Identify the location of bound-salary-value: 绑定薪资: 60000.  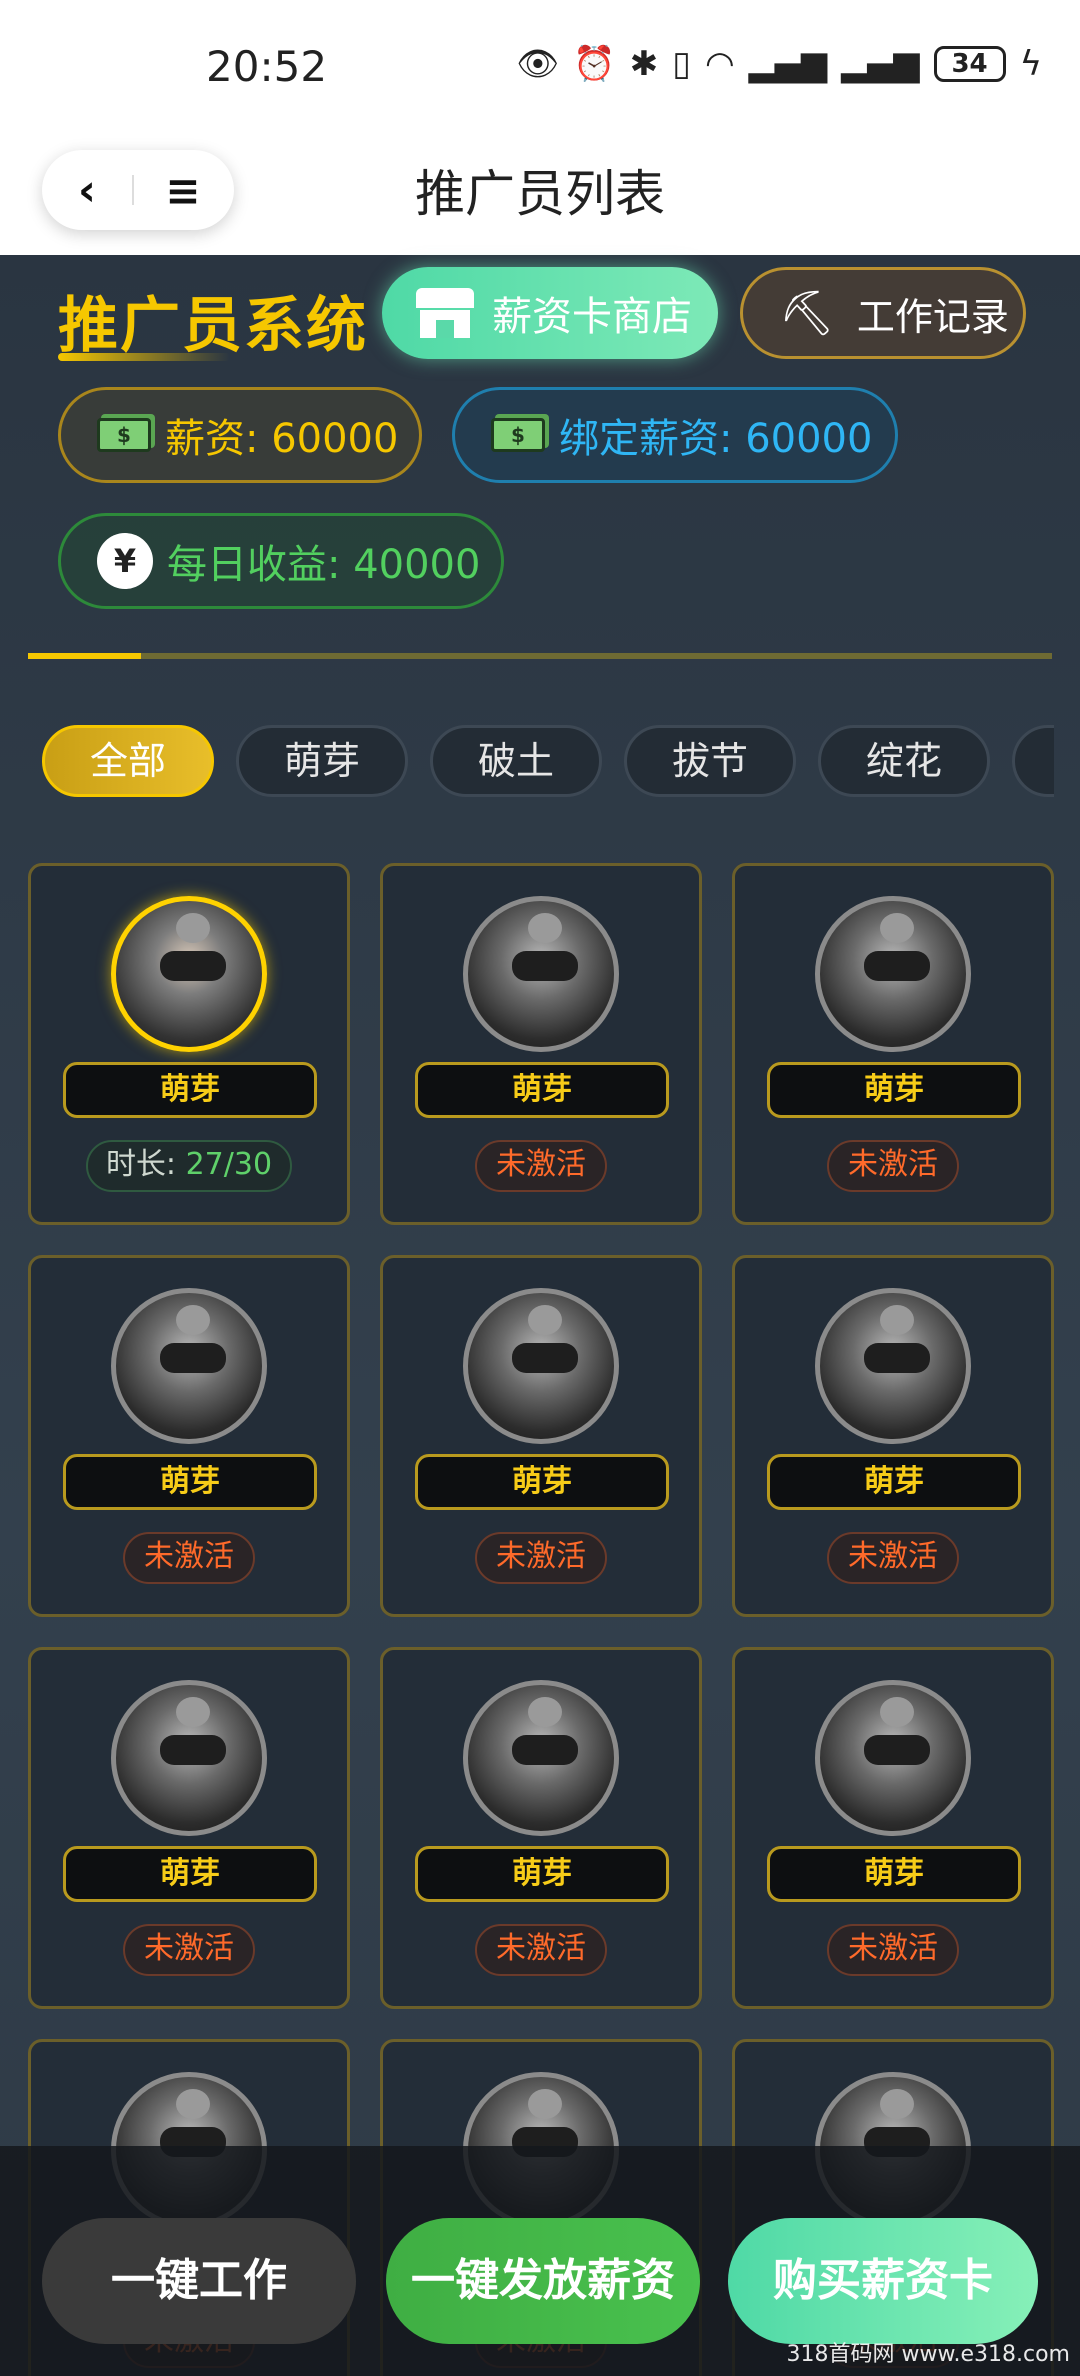
(716, 439).